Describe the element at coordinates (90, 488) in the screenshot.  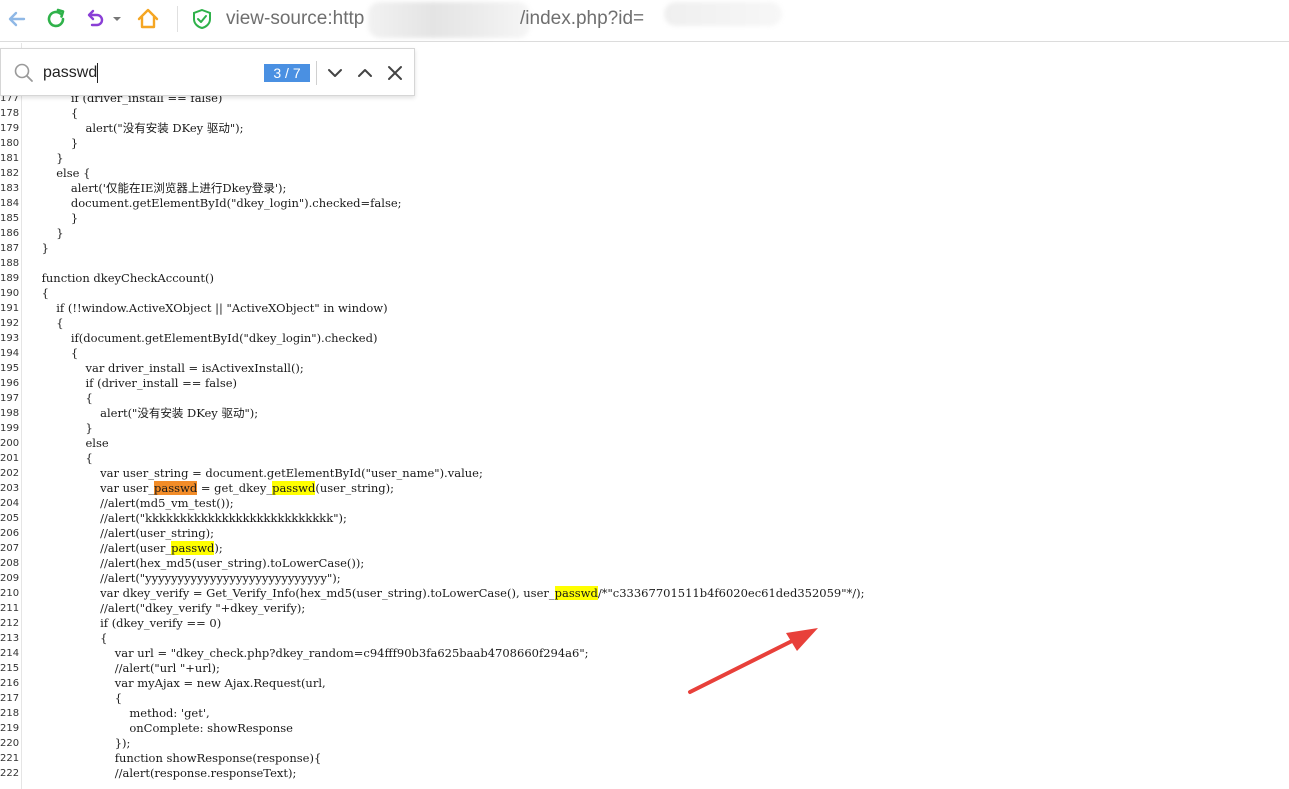
I see `code-text: var user_` at that location.